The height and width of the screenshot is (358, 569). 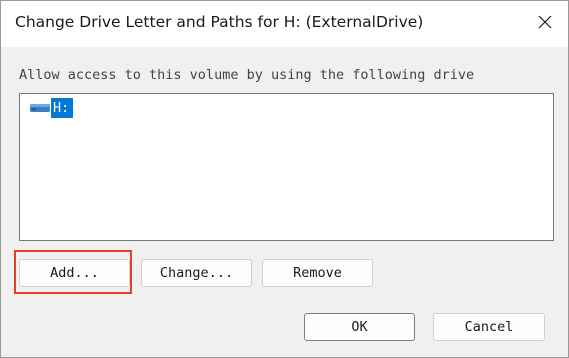 I want to click on drive-letter-label: H:, so click(x=62, y=108).